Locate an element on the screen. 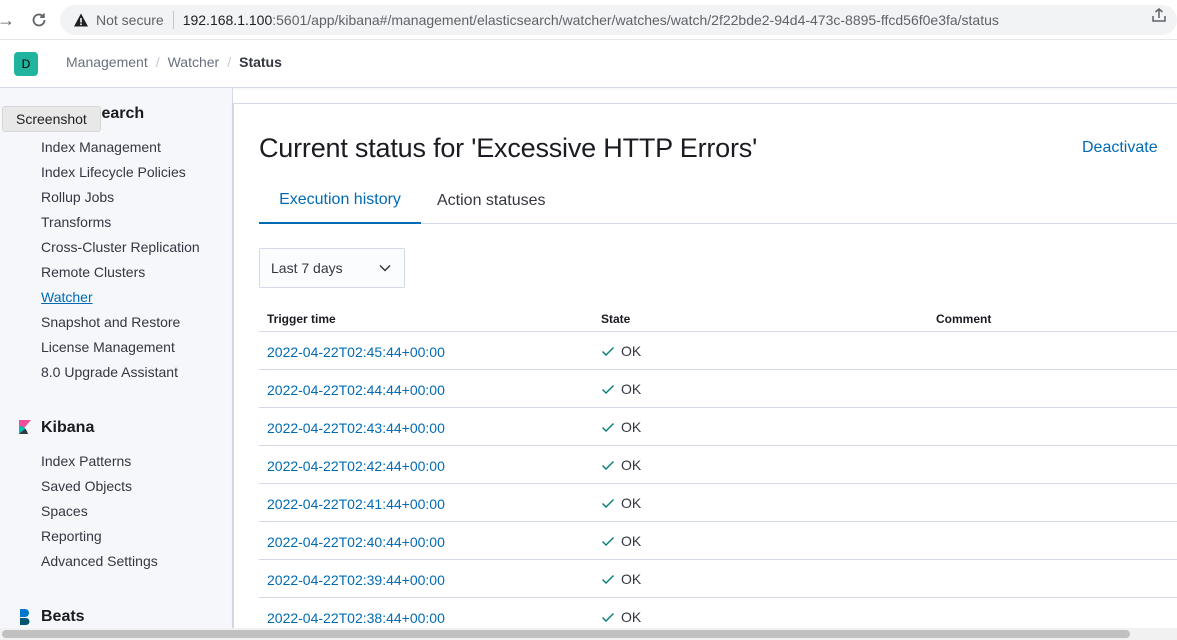 This screenshot has width=1177, height=640. trigger-time-link: 2022-04-22T02:39:44+00:00 is located at coordinates (356, 580).